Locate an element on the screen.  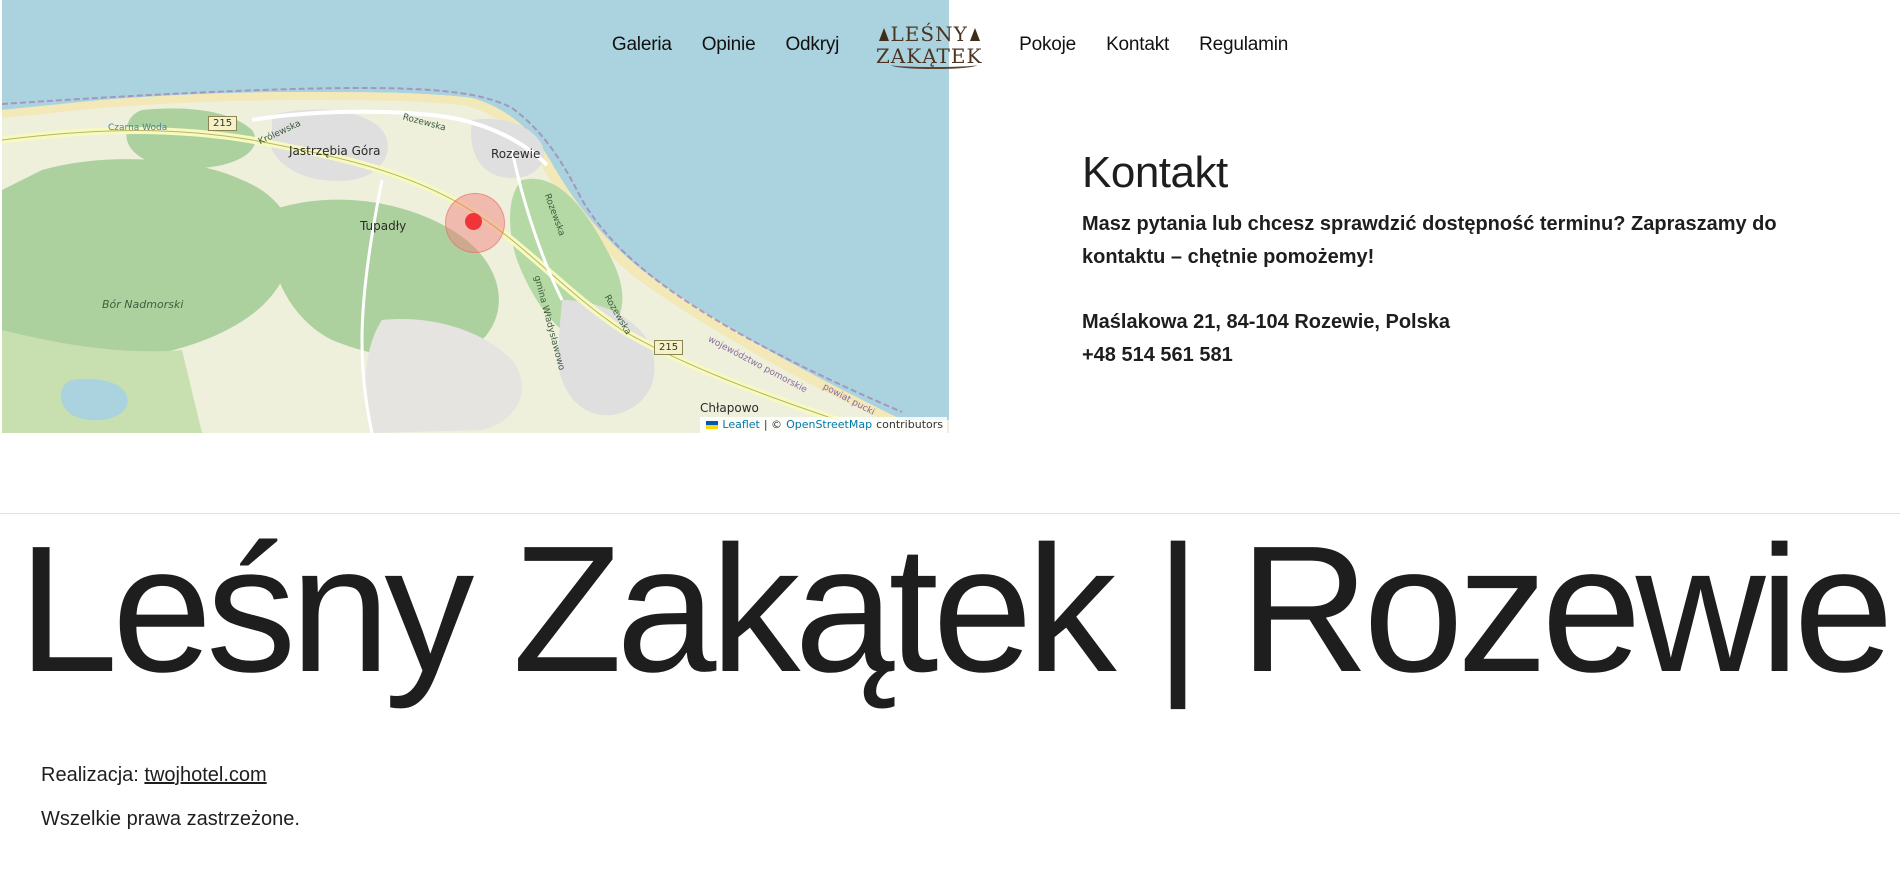
footer-credit: Realizacja: twojhotel.com is located at coordinates (154, 775).